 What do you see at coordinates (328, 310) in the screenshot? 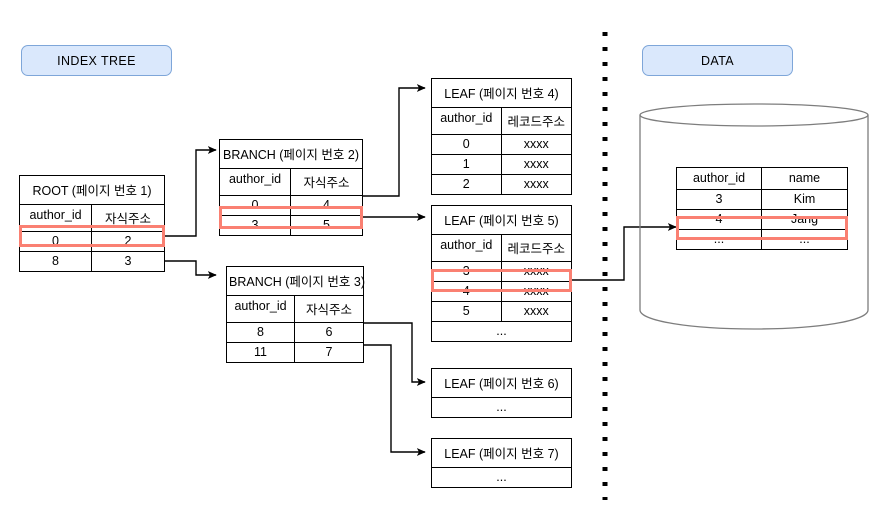
I see `node-branch3-col-child: 자식주소` at bounding box center [328, 310].